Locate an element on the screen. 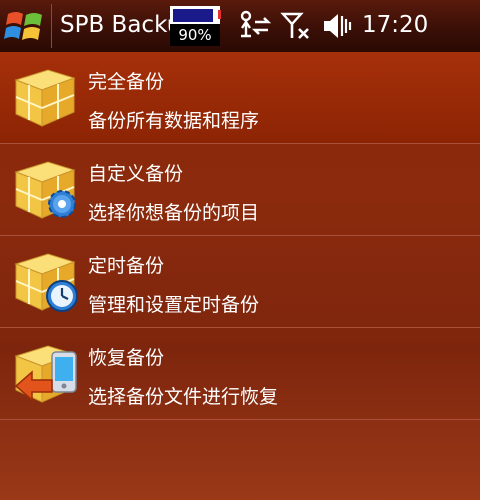  clock: 17:20 is located at coordinates (395, 25).